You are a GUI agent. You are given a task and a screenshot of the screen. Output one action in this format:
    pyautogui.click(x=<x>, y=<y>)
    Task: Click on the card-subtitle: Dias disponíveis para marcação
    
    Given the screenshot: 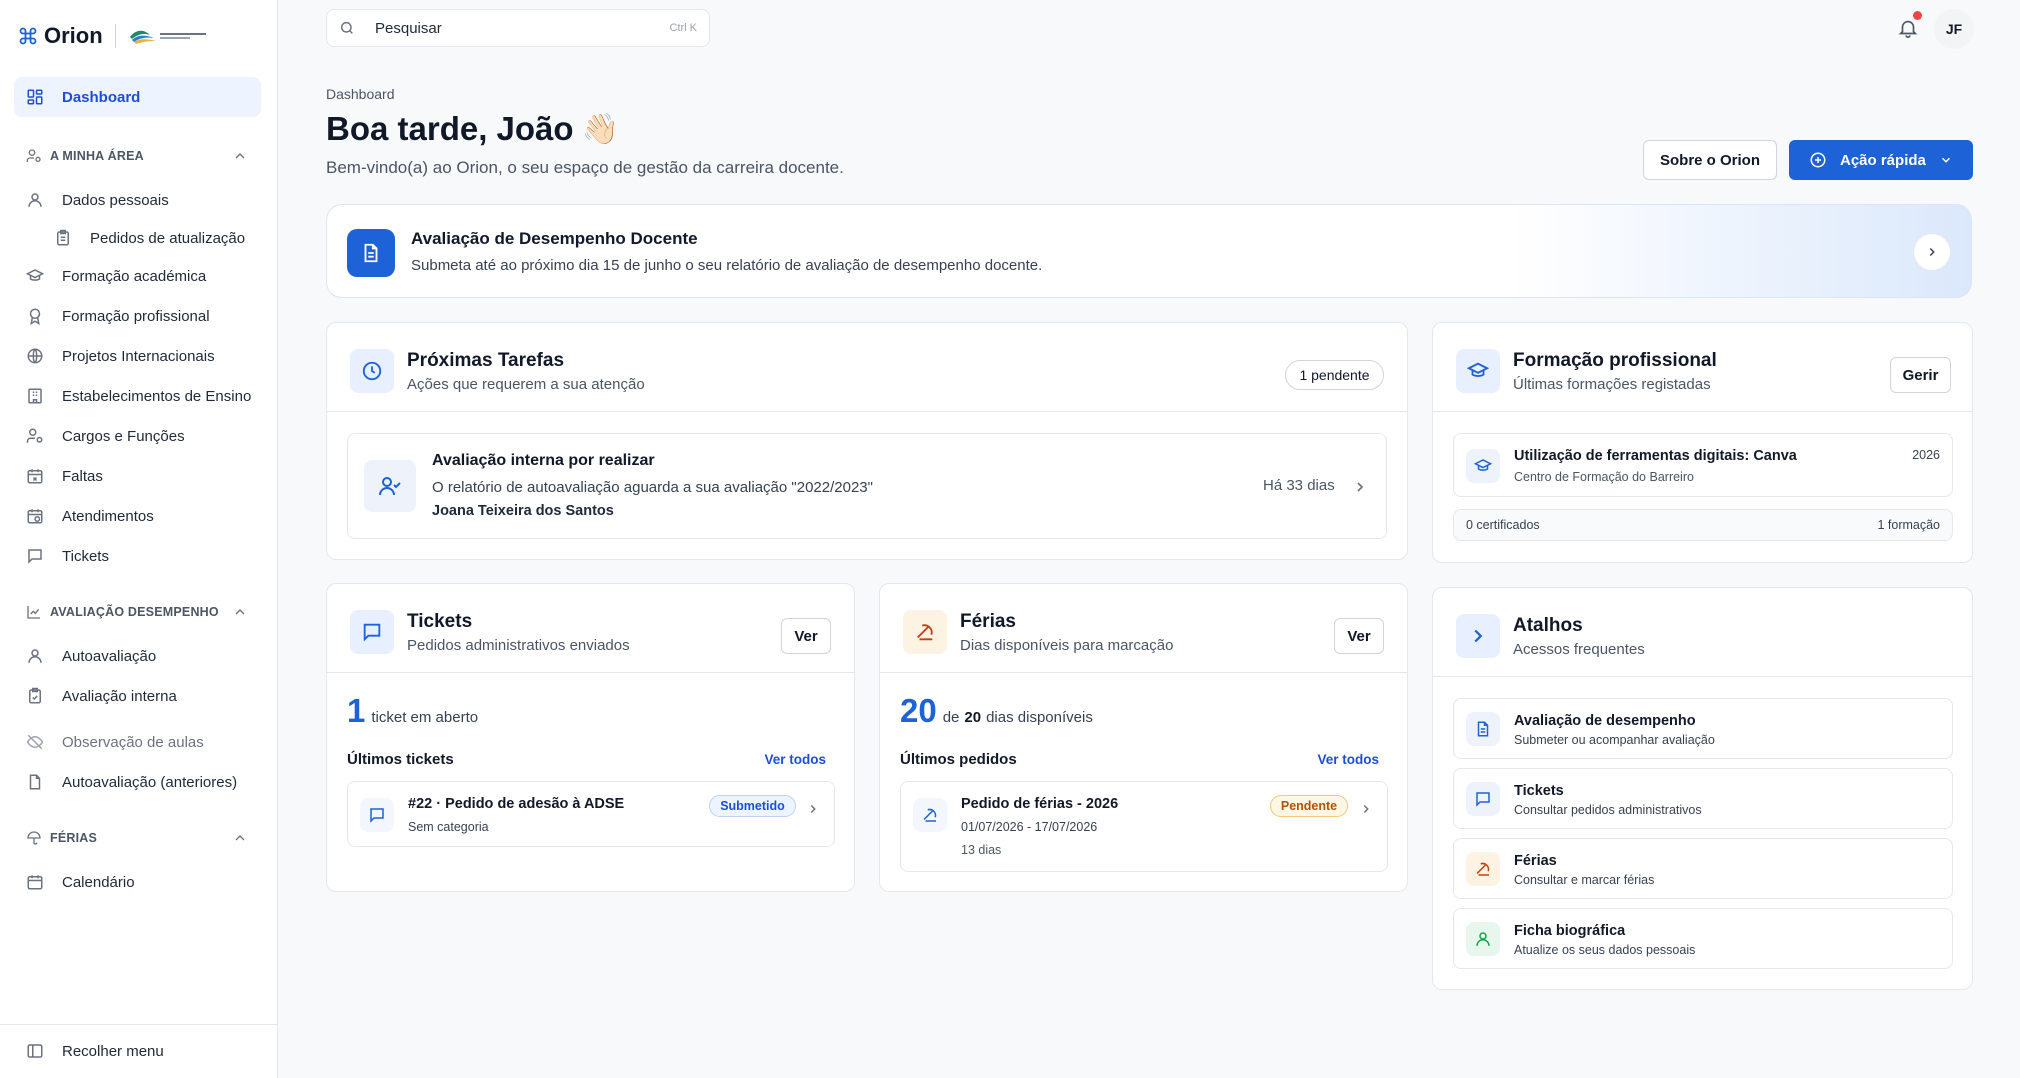 What is the action you would take?
    pyautogui.click(x=1067, y=645)
    